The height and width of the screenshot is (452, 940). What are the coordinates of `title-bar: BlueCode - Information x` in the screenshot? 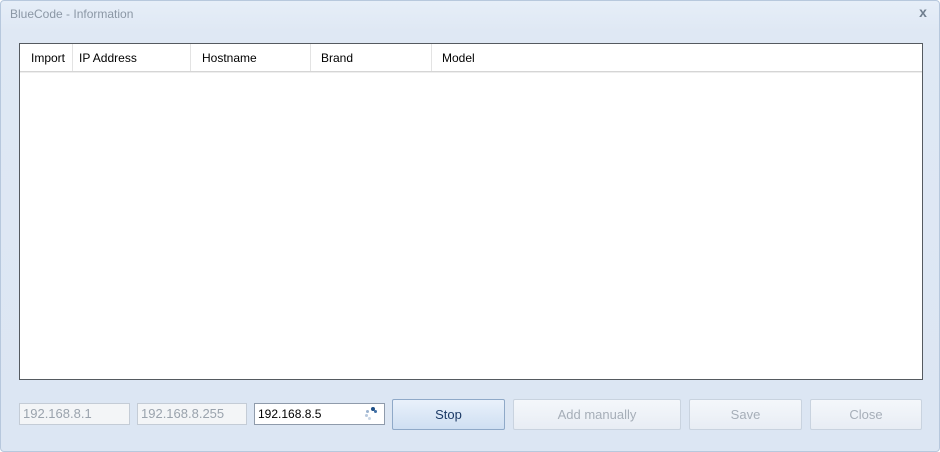 It's located at (470, 14).